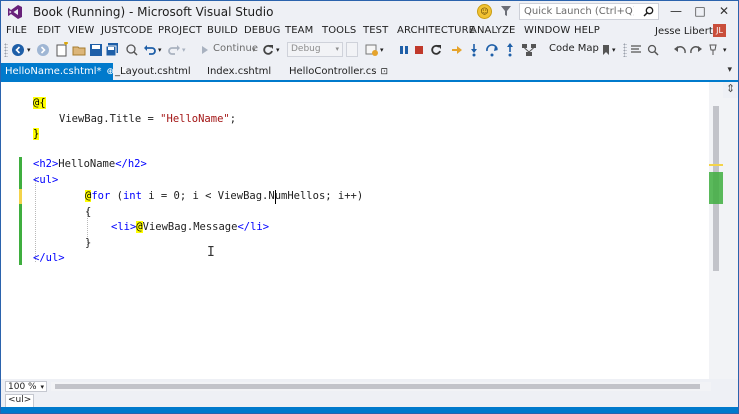 The width and height of the screenshot is (739, 414). Describe the element at coordinates (233, 119) in the screenshot. I see `code-token: ;` at that location.